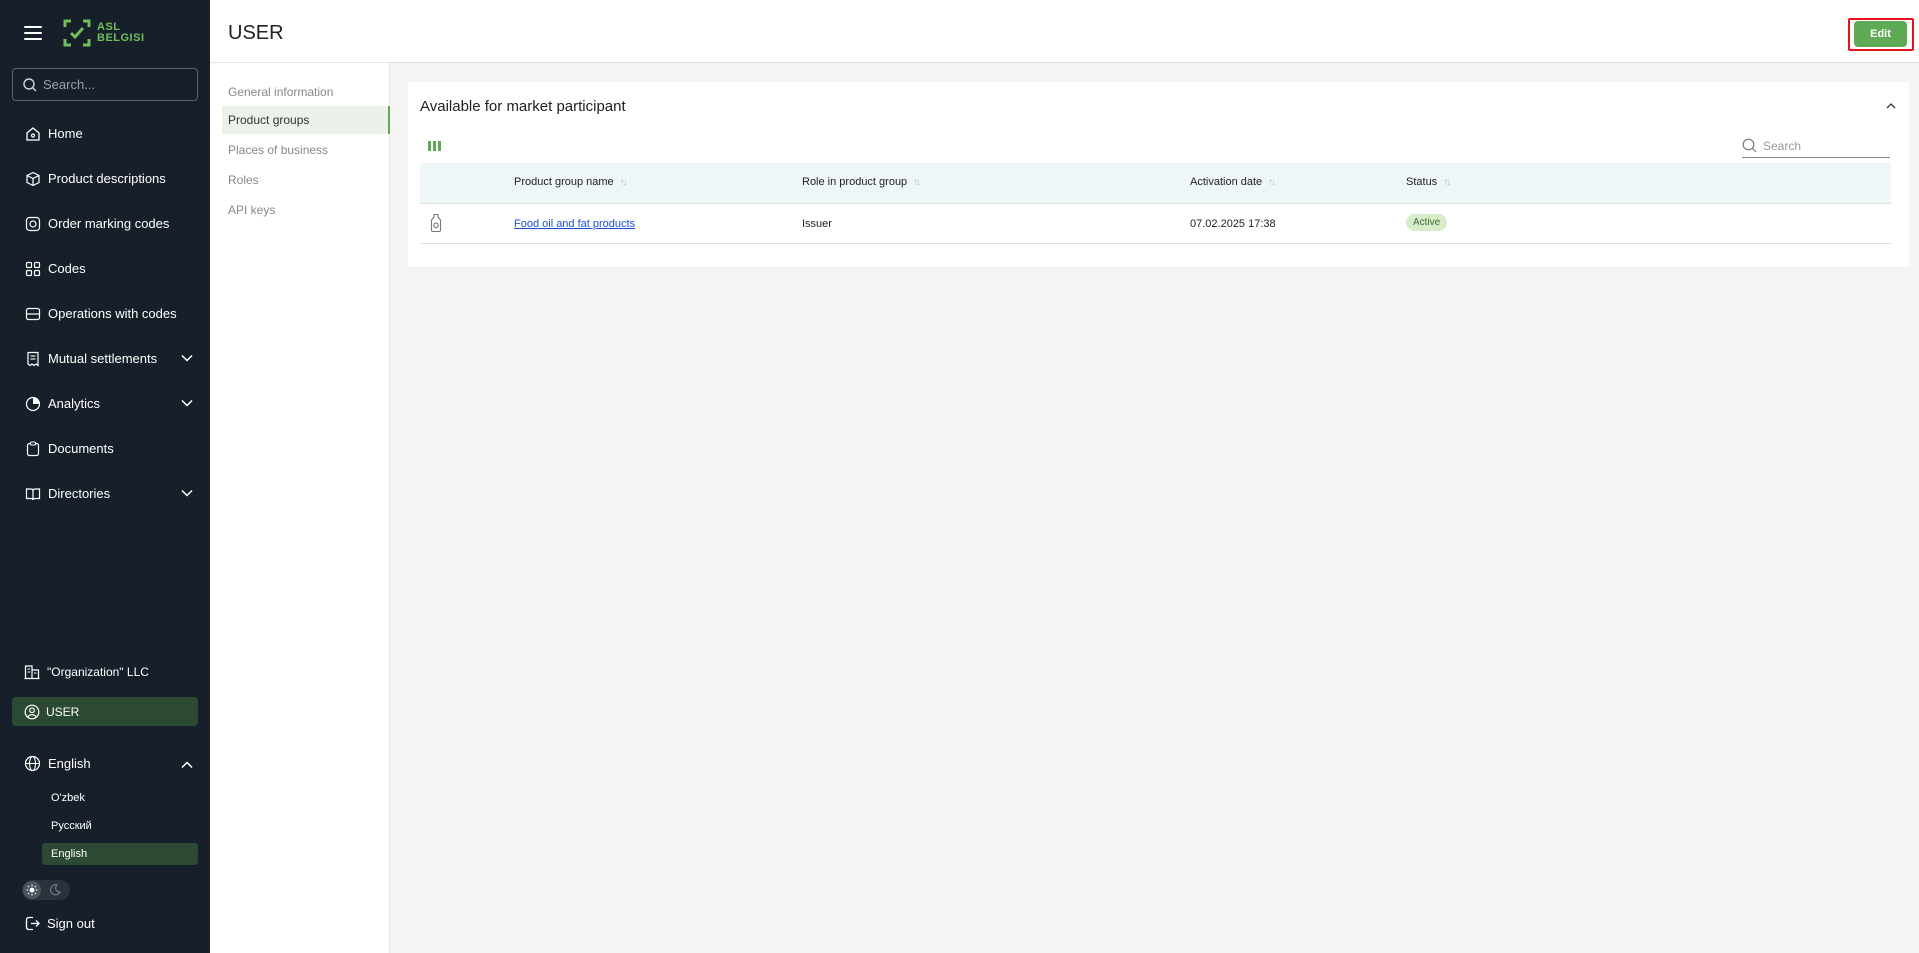  I want to click on oil-bottle-icon, so click(436, 223).